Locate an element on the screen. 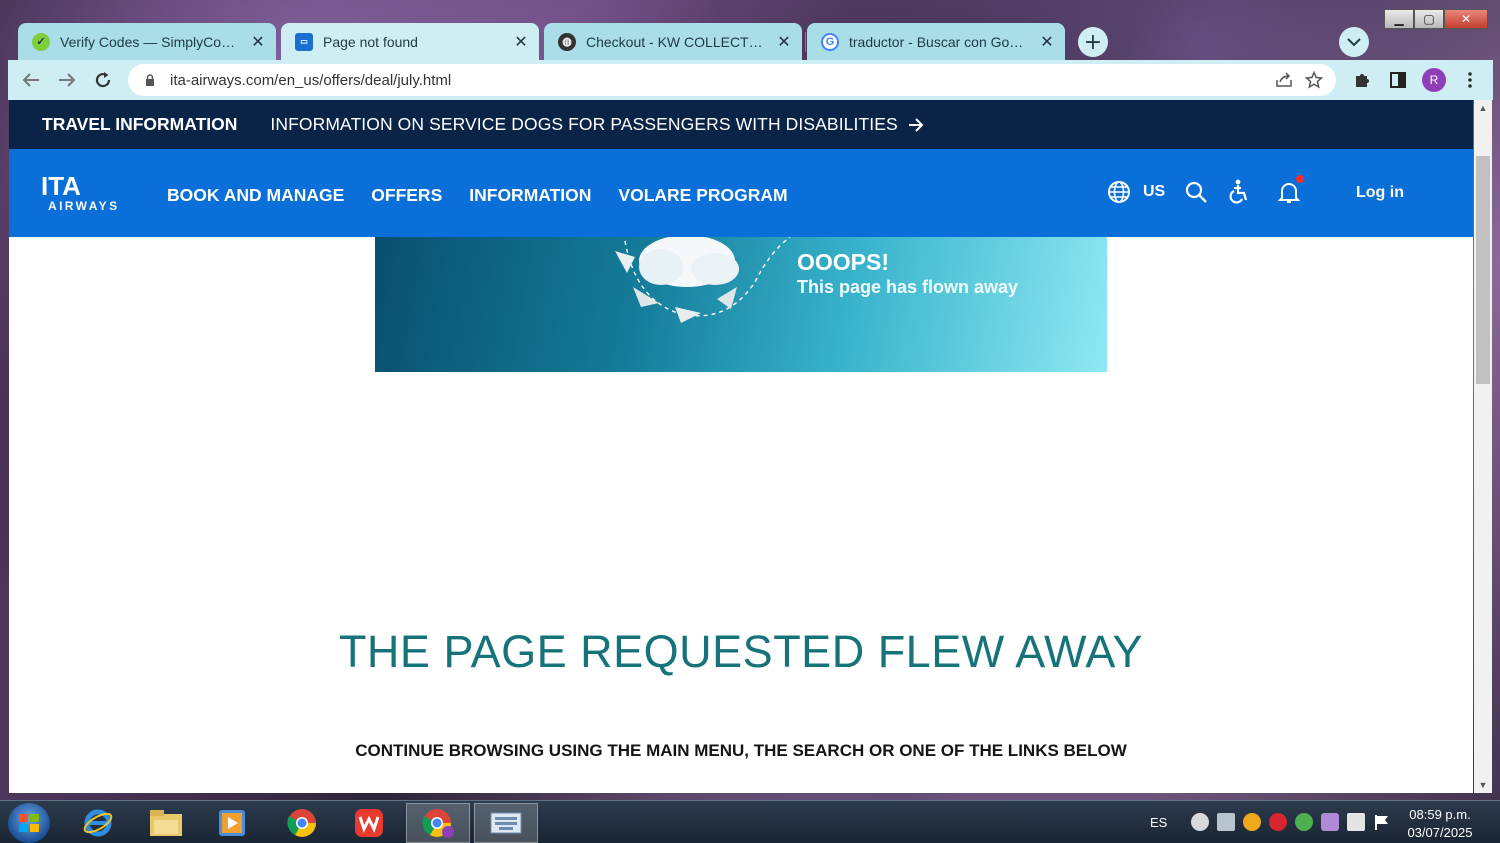 The image size is (1500, 843). media-player-icon is located at coordinates (232, 823).